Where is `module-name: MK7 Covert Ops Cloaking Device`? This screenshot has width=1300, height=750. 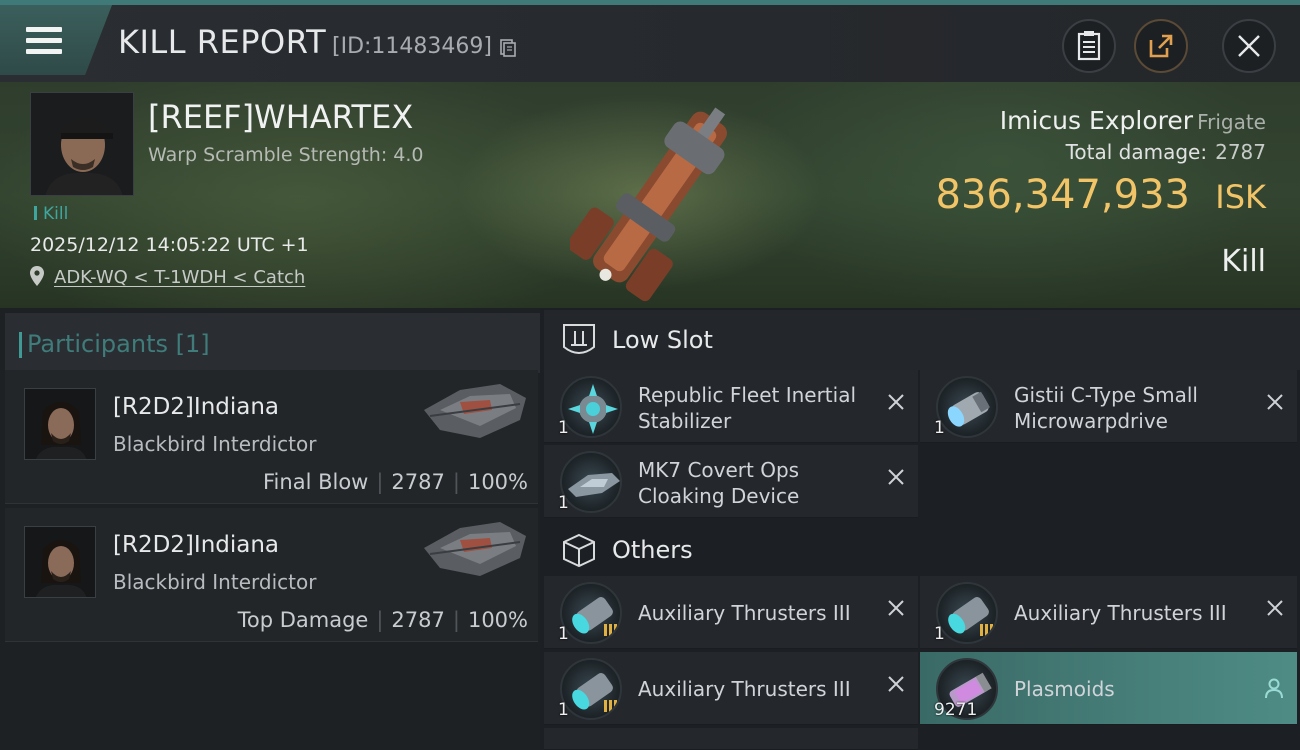 module-name: MK7 Covert Ops Cloaking Device is located at coordinates (719, 483).